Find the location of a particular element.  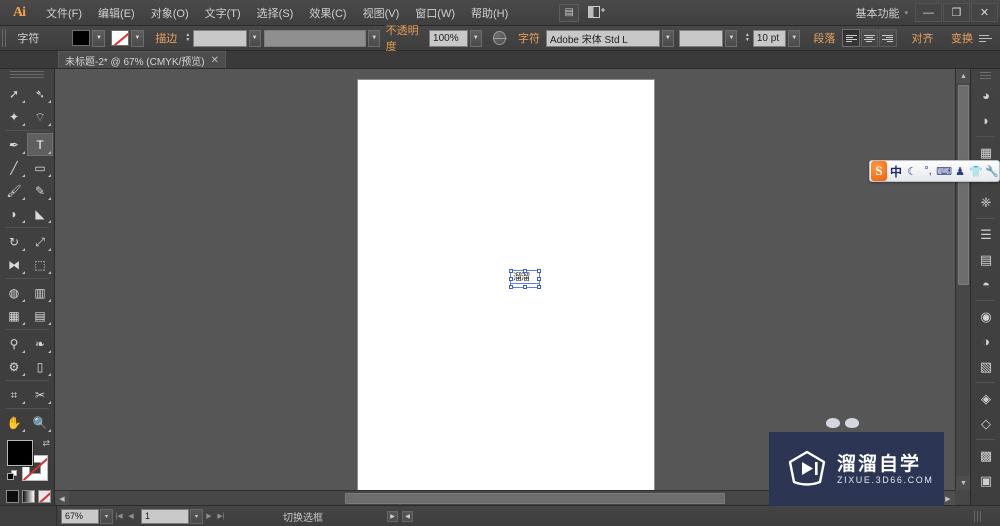

column-graph-tool: ▯ is located at coordinates (40, 366).